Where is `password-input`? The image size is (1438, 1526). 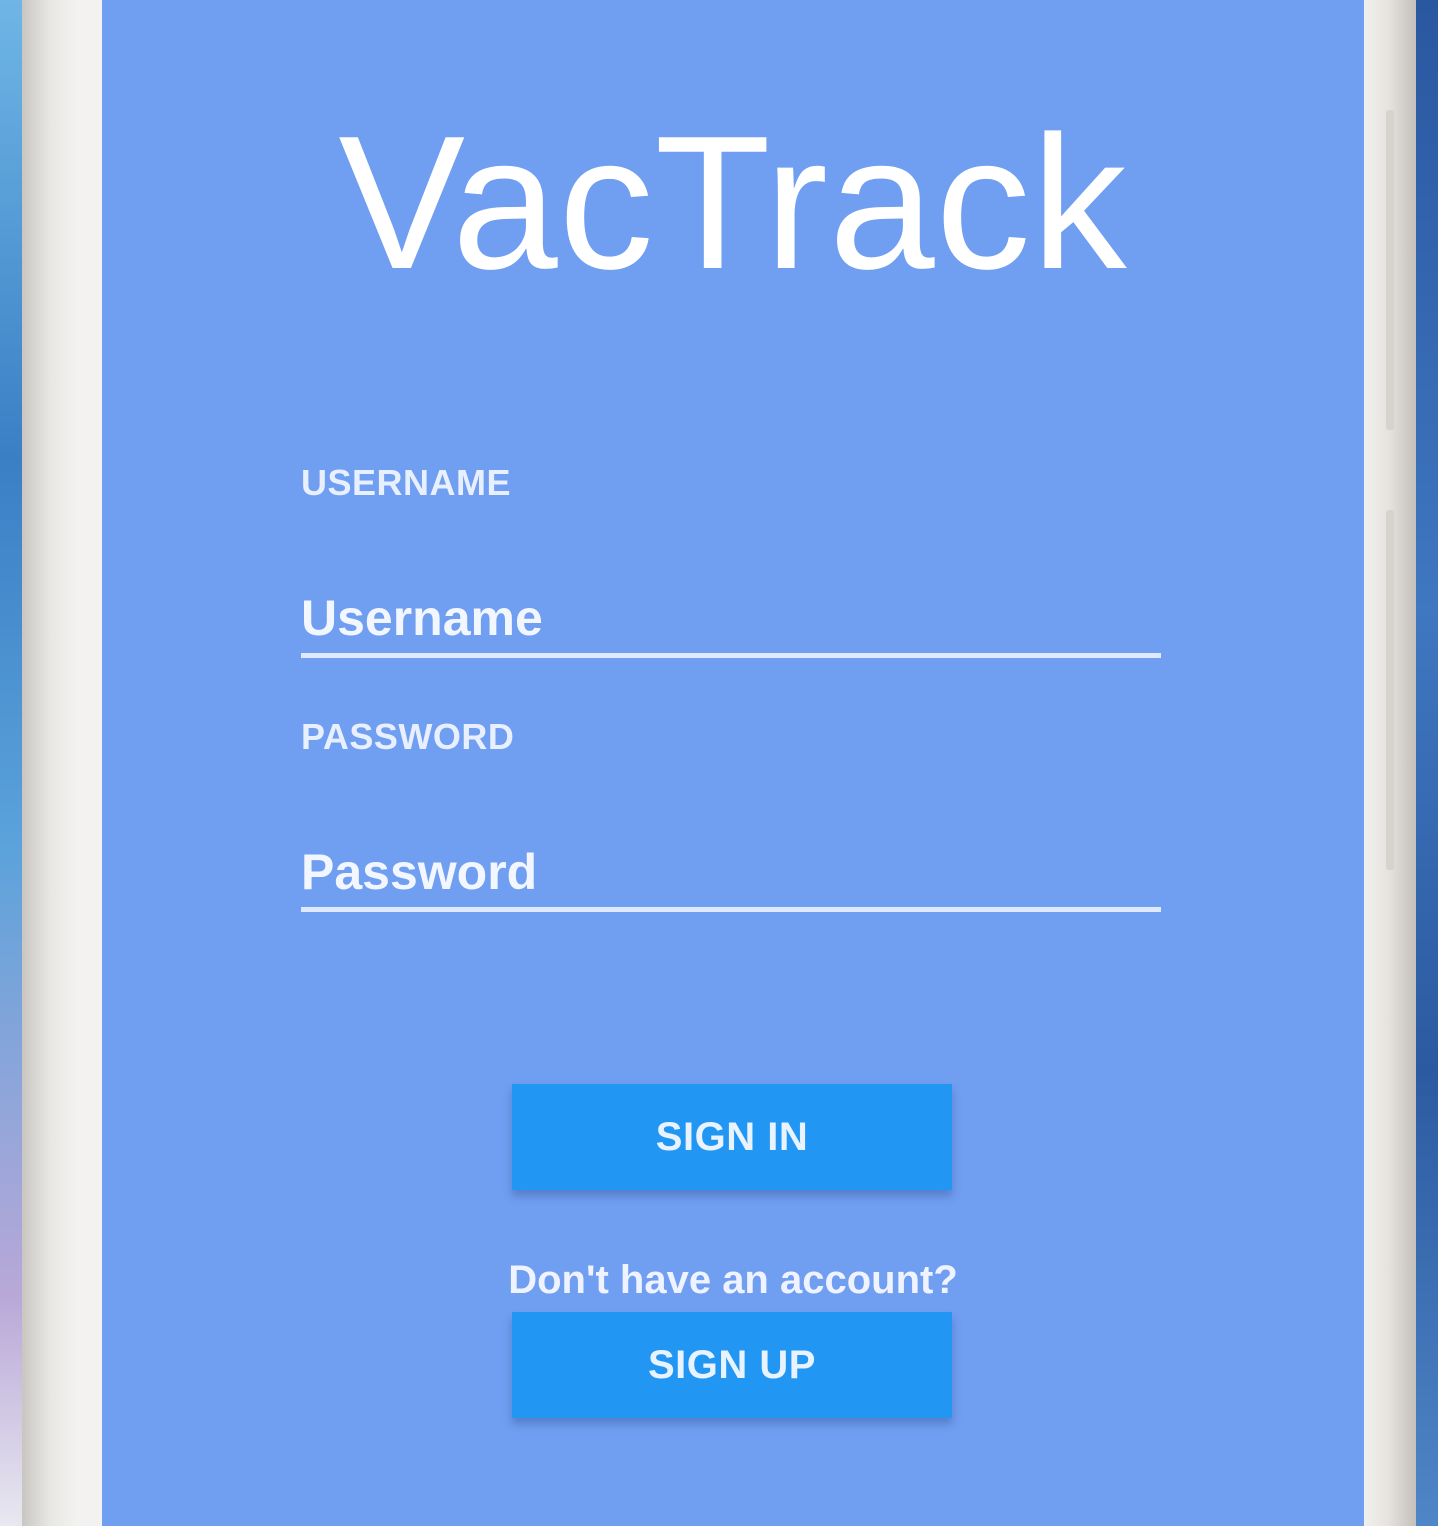
password-input is located at coordinates (731, 874).